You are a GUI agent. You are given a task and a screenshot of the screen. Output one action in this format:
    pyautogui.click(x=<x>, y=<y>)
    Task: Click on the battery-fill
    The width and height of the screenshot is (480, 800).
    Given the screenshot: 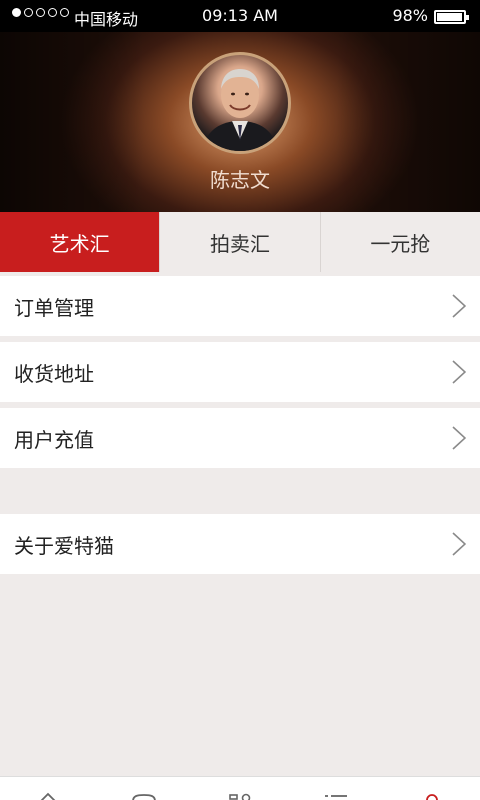 What is the action you would take?
    pyautogui.click(x=449, y=17)
    